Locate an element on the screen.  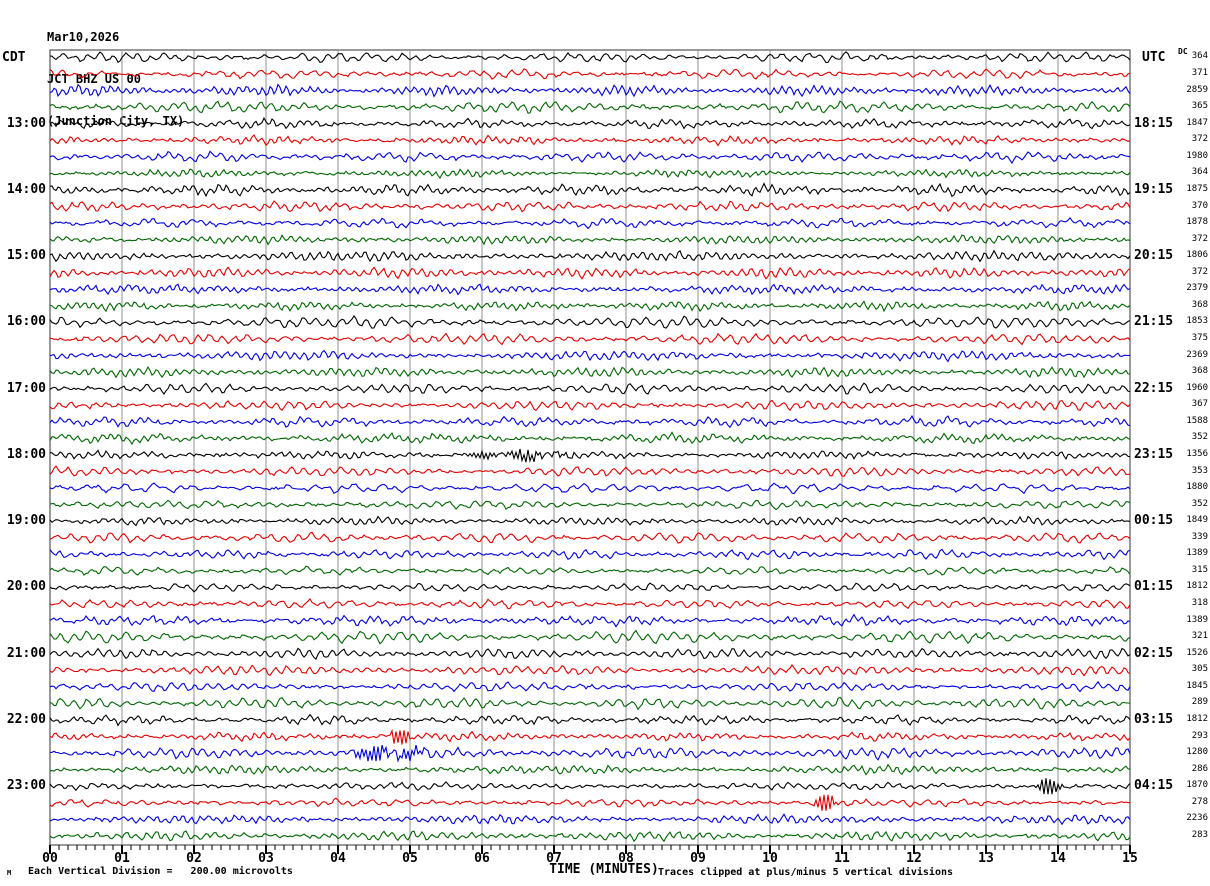
dc-value: 2859 is located at coordinates (1197, 89).